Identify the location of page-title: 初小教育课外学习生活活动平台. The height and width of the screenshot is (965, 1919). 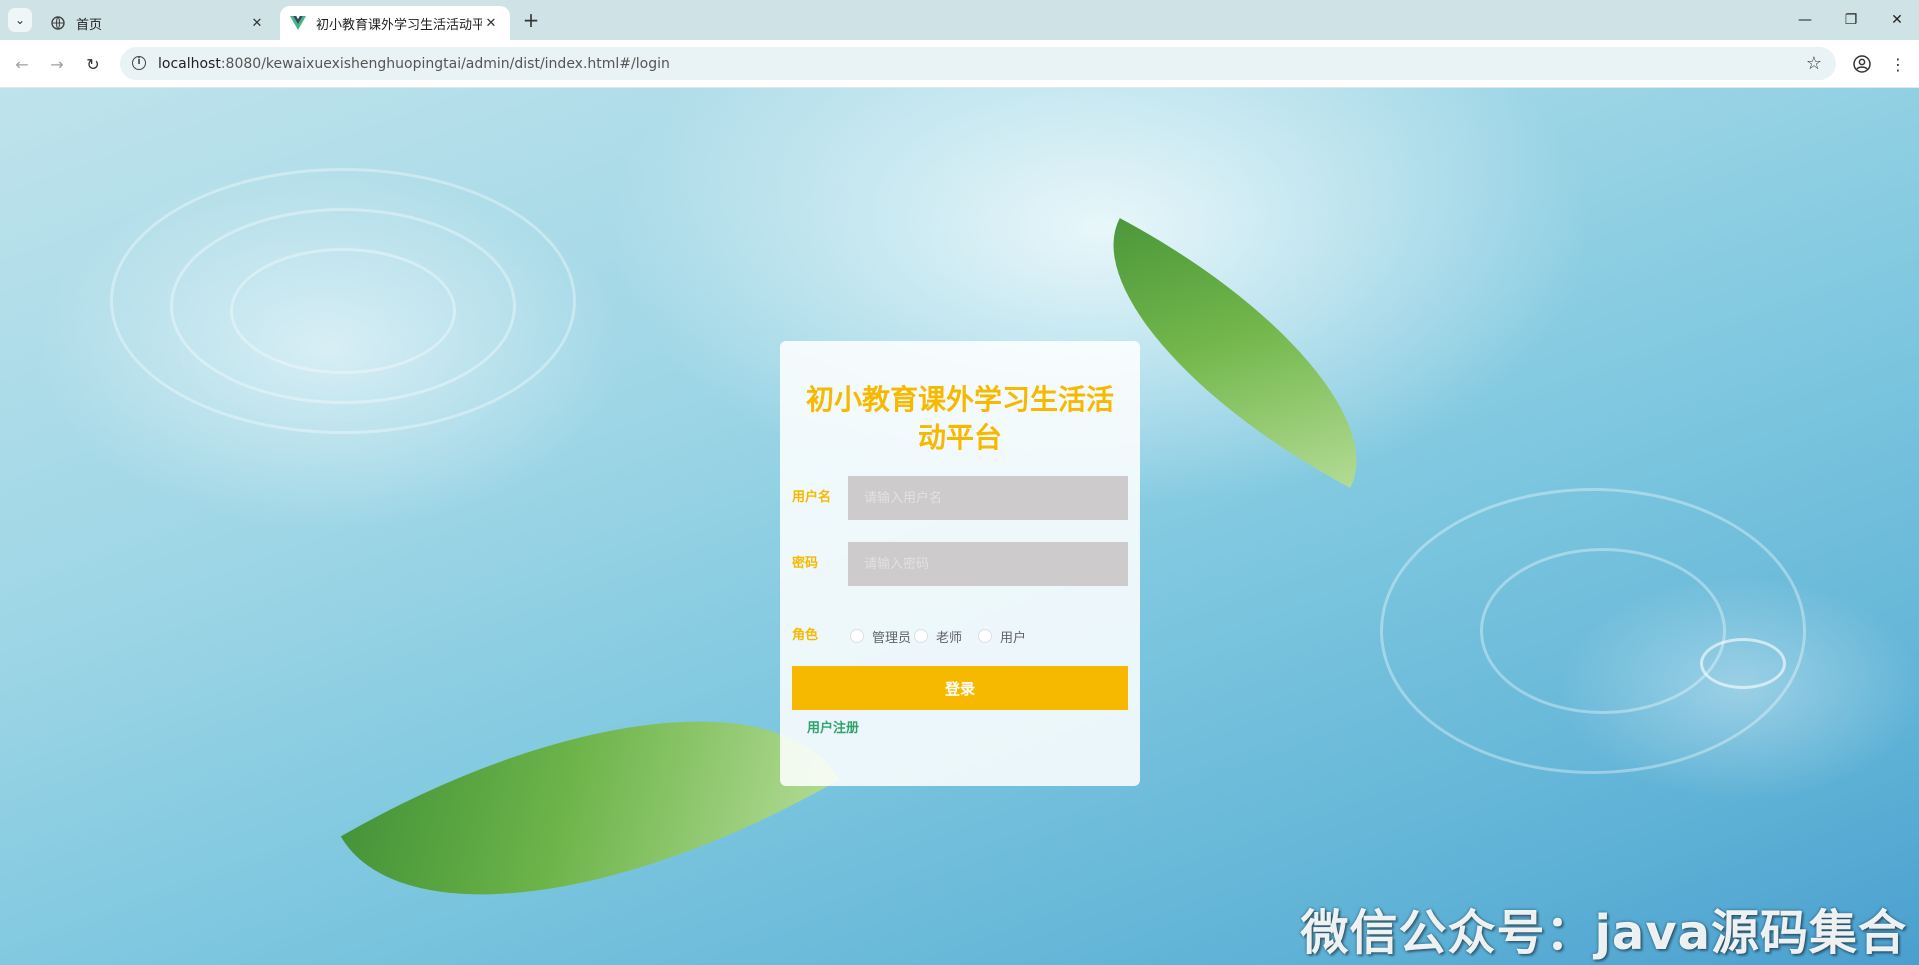
(959, 418).